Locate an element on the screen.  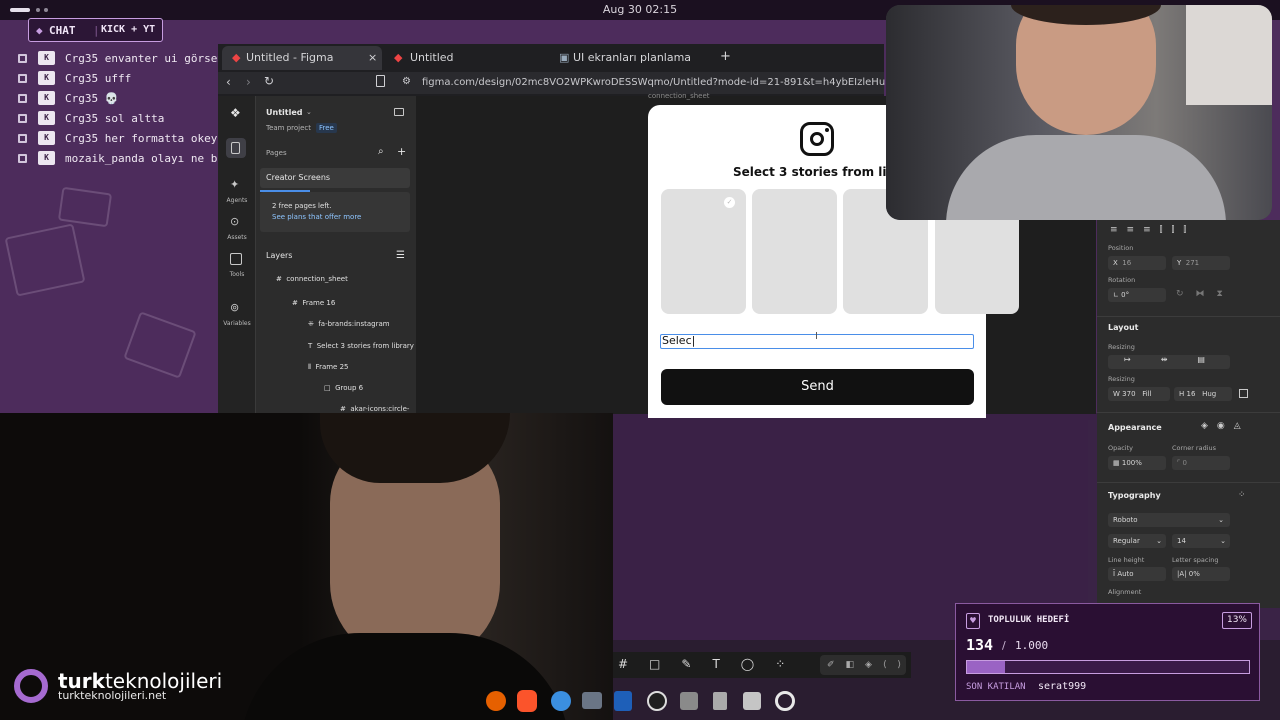
search-icon: ⌕ is located at coordinates (381, 151).